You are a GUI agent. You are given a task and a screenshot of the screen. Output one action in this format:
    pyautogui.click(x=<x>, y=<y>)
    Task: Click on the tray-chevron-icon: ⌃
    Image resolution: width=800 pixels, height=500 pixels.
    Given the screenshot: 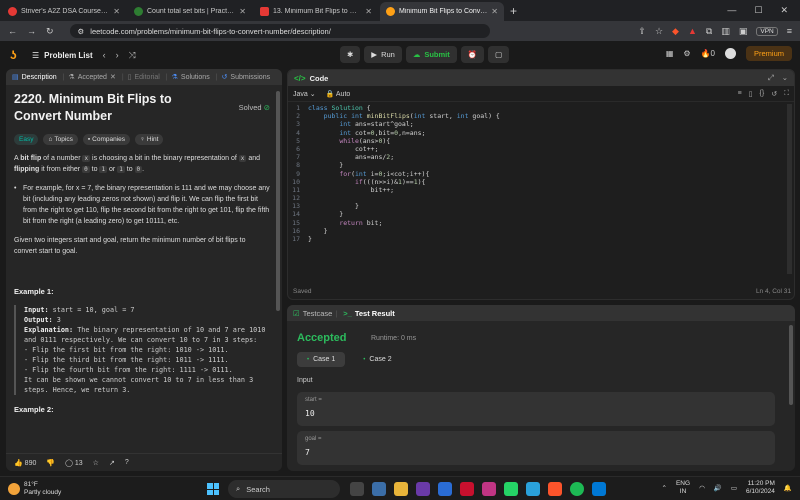 What is the action you would take?
    pyautogui.click(x=664, y=488)
    